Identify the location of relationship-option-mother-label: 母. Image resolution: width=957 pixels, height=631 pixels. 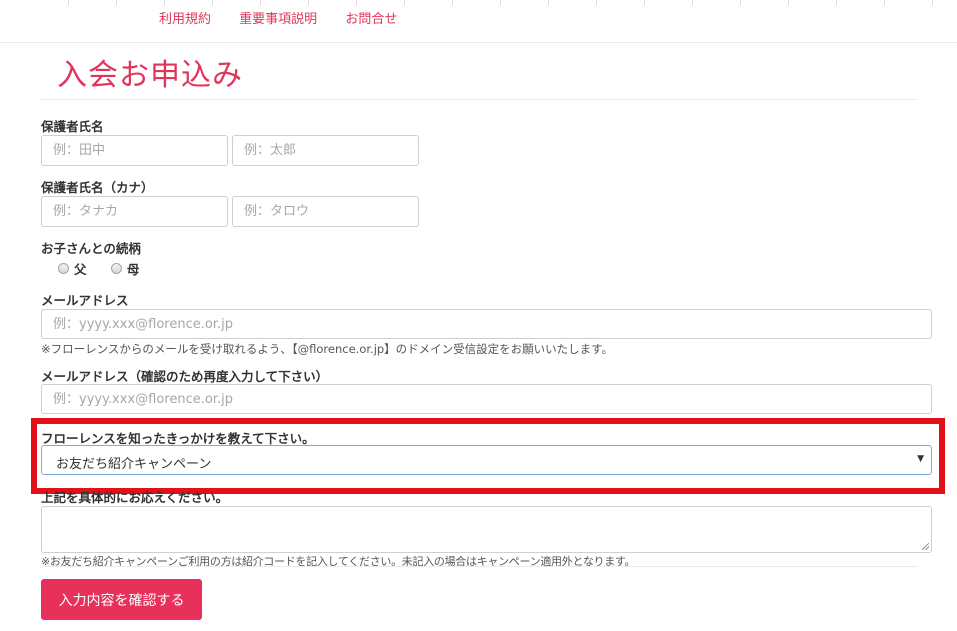
(133, 269).